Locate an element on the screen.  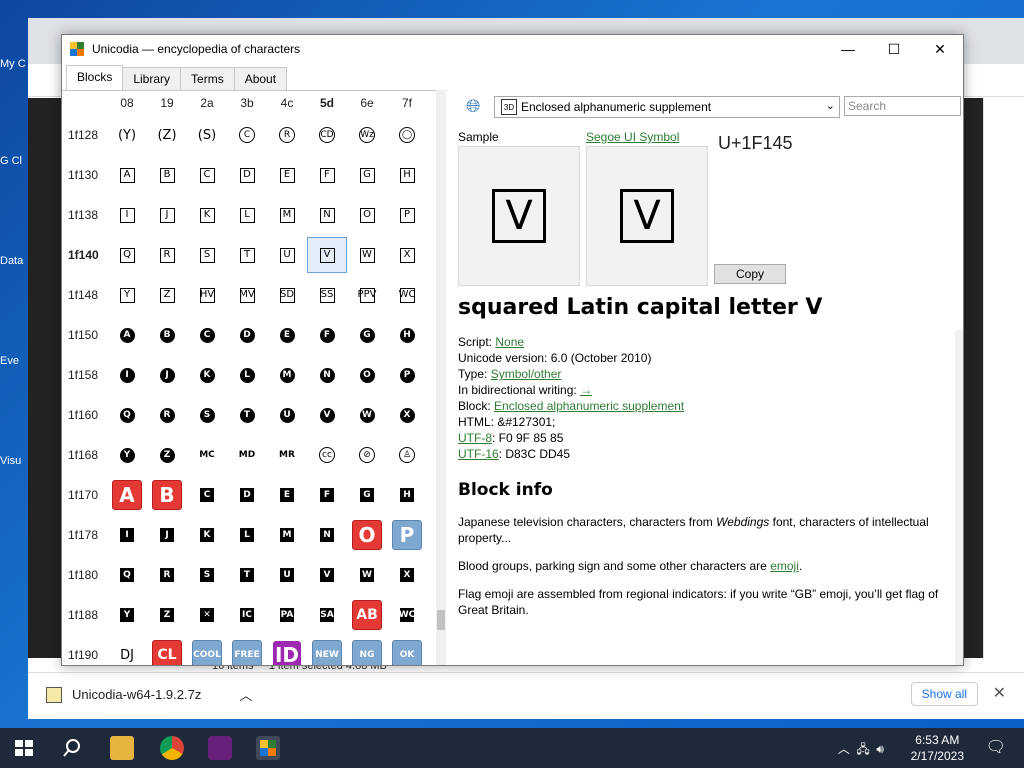
unicodia-taskbar-icon is located at coordinates (268, 748).